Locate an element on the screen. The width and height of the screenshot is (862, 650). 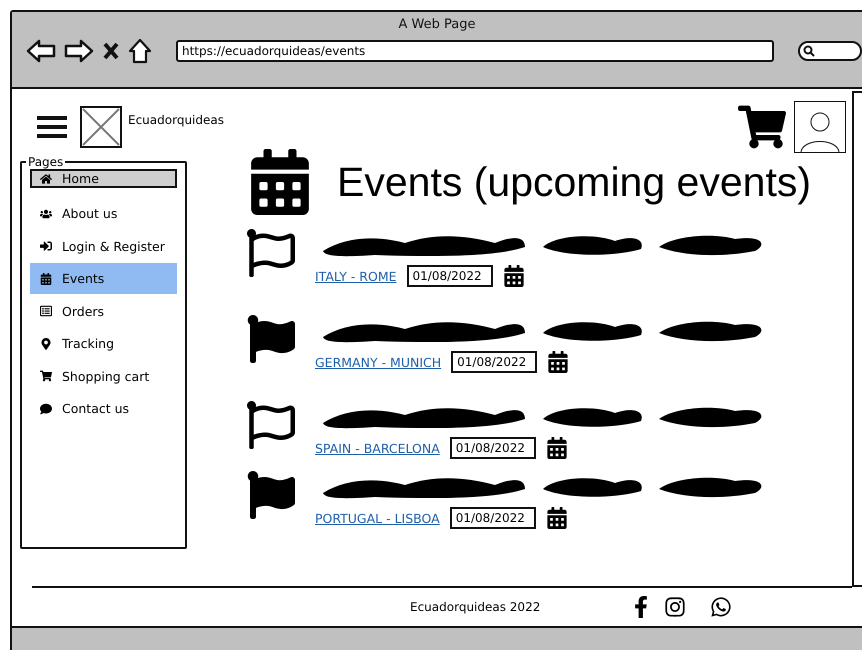
instagram-icon is located at coordinates (675, 607).